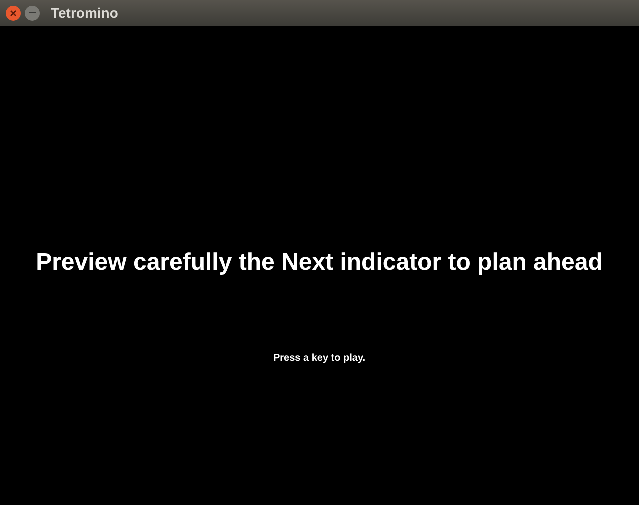 This screenshot has width=639, height=505. I want to click on close-icon, so click(13, 13).